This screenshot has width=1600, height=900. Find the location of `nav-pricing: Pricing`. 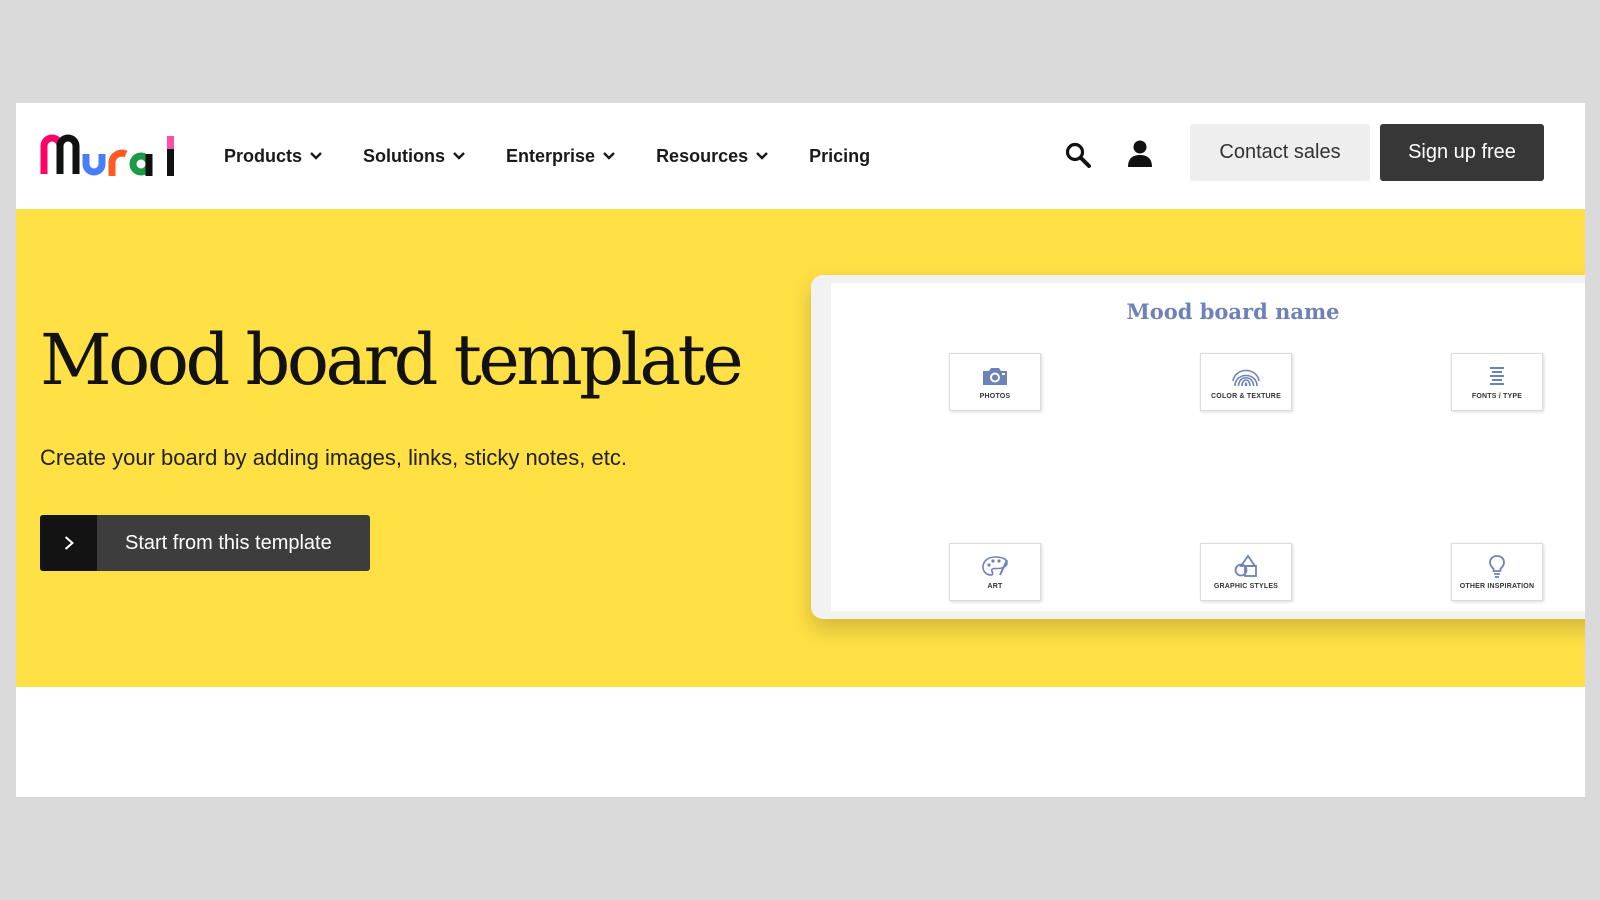

nav-pricing: Pricing is located at coordinates (839, 156).